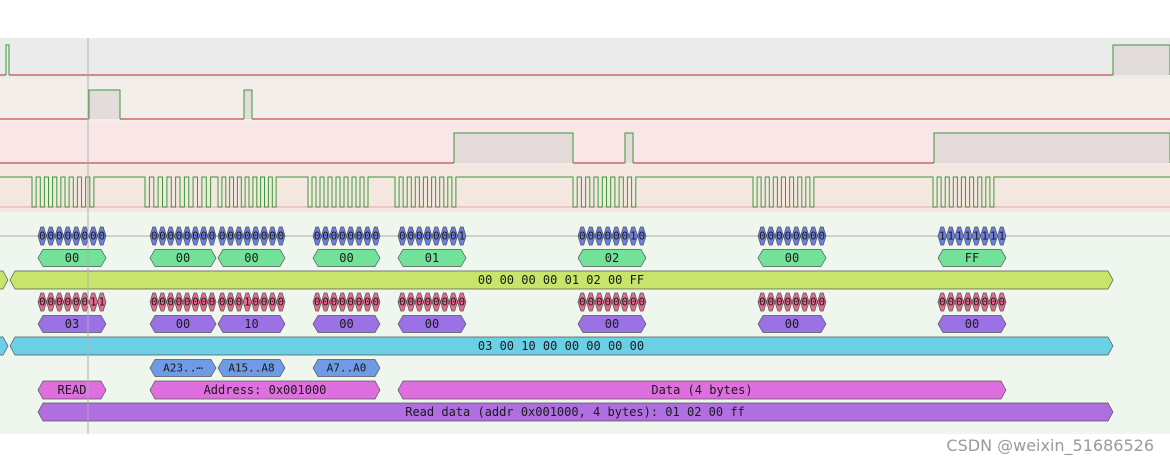 This screenshot has width=1170, height=466. What do you see at coordinates (251, 324) in the screenshot?
I see `miso-byte-label: 10` at bounding box center [251, 324].